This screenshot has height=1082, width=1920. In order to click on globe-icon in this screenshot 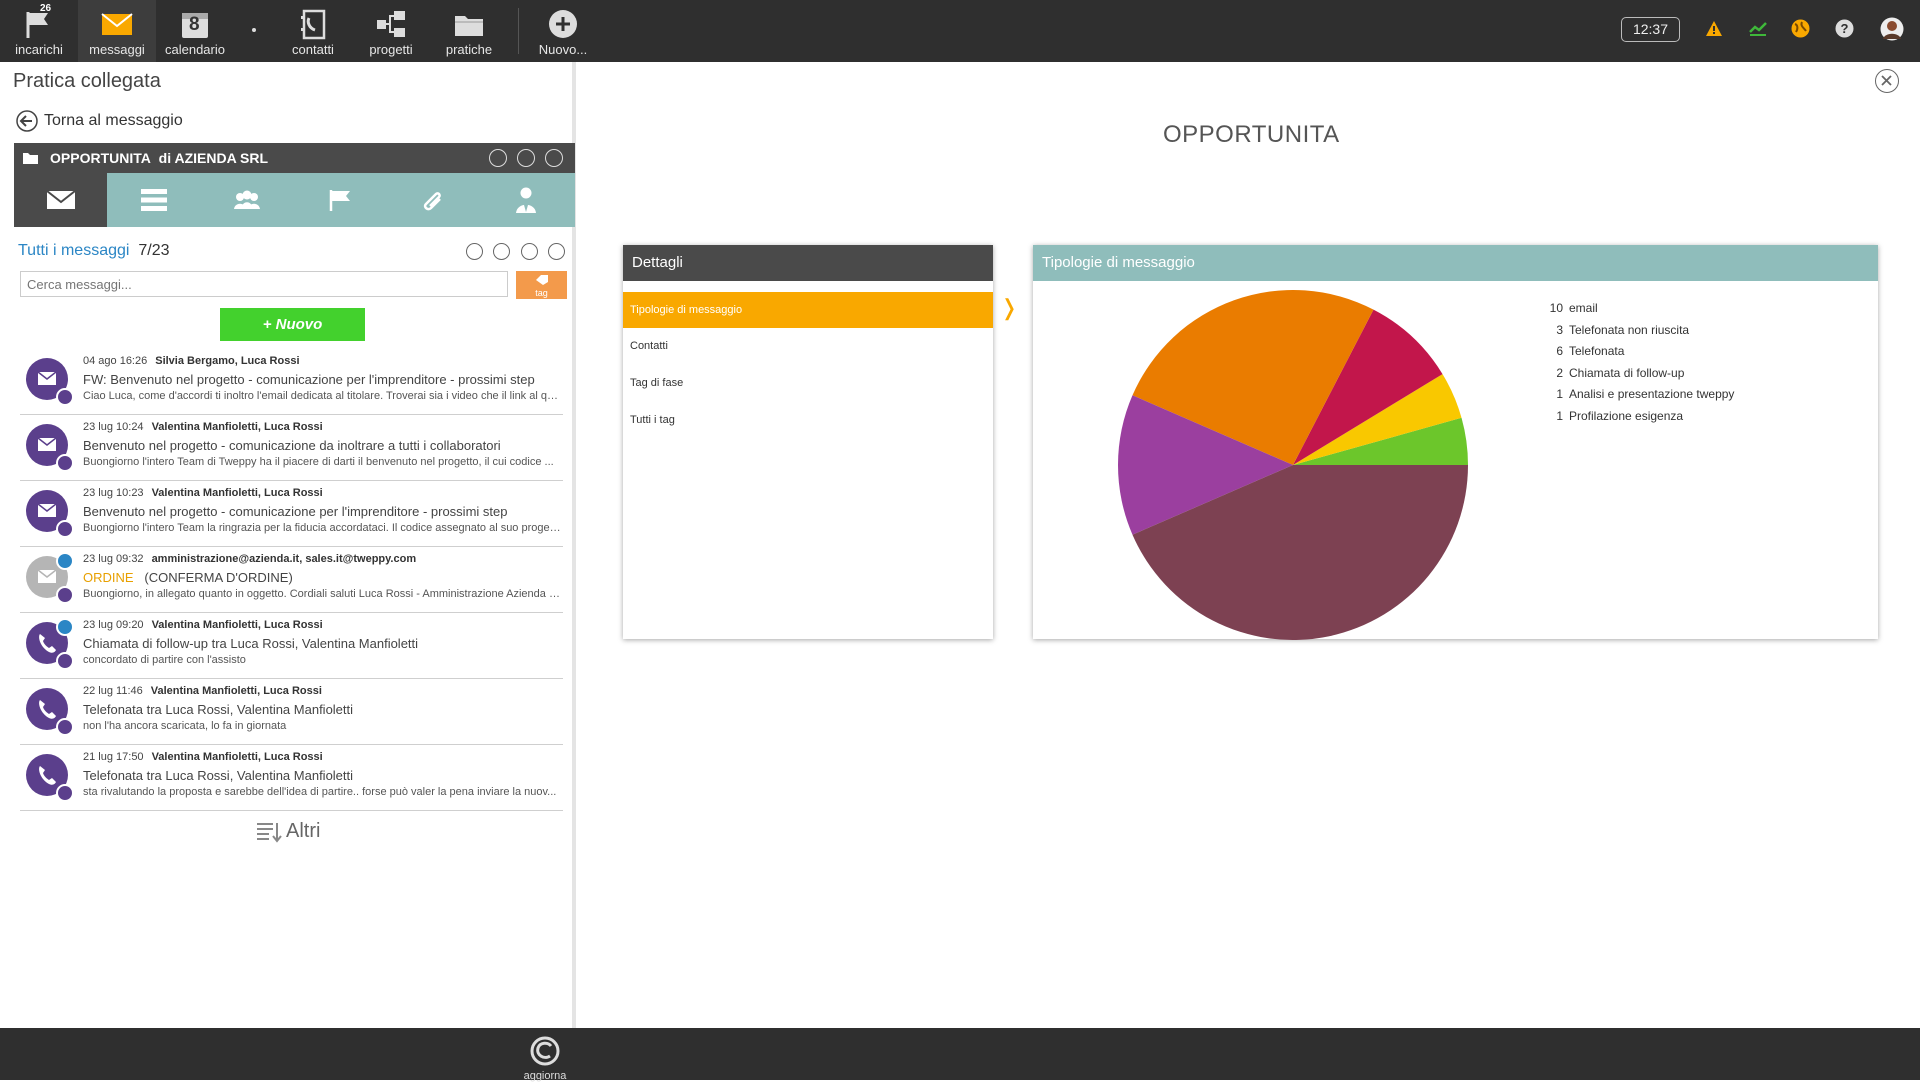, I will do `click(1800, 28)`.